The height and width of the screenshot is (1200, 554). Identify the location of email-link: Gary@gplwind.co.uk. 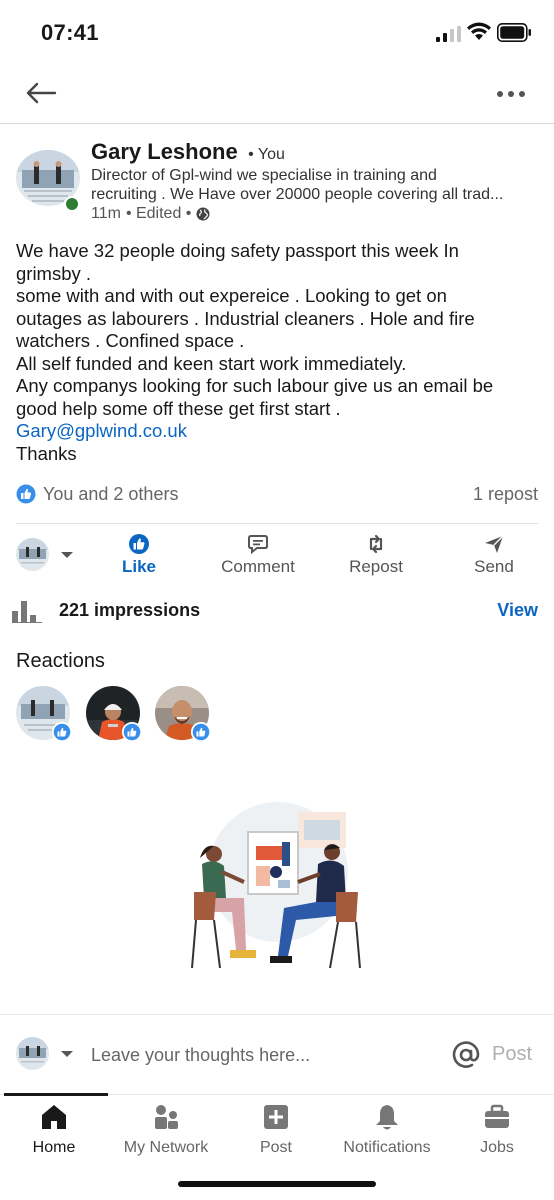
(278, 431).